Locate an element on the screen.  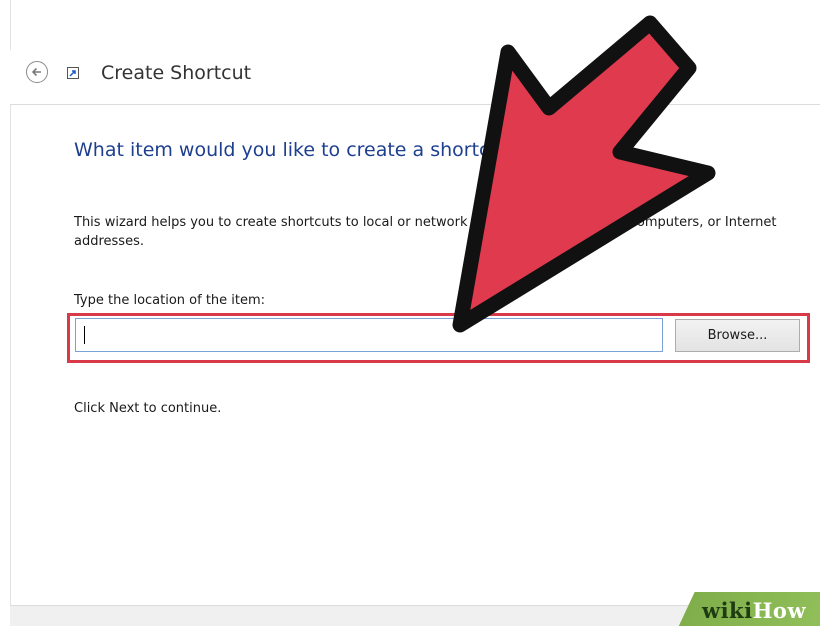
back-button is located at coordinates (37, 72).